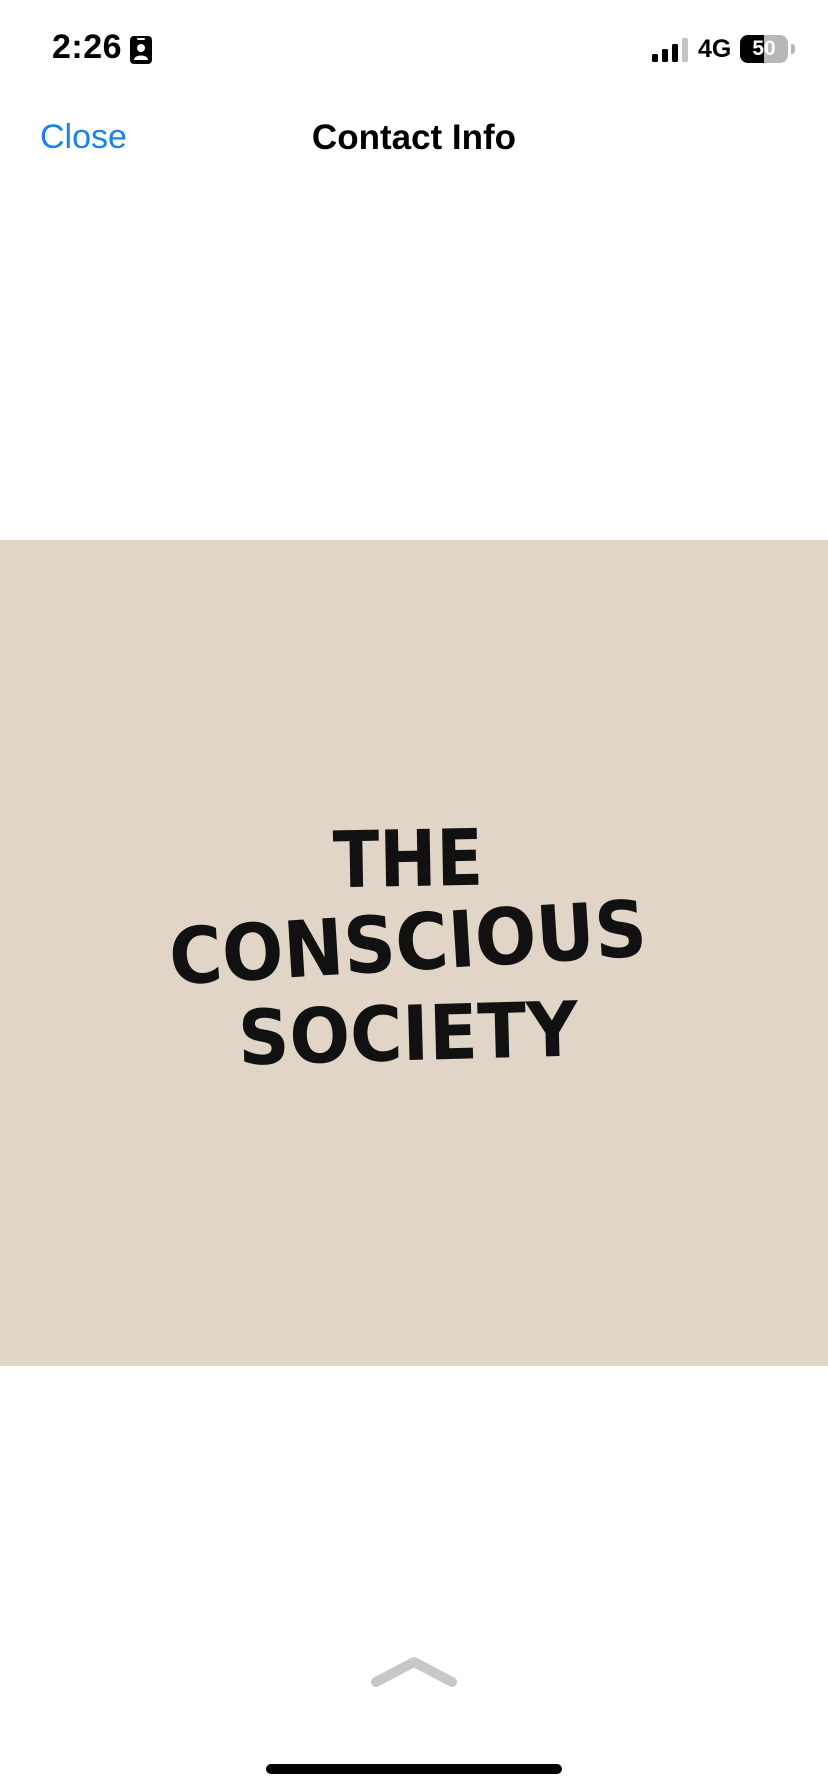  Describe the element at coordinates (83, 137) in the screenshot. I see `close-button: Close` at that location.